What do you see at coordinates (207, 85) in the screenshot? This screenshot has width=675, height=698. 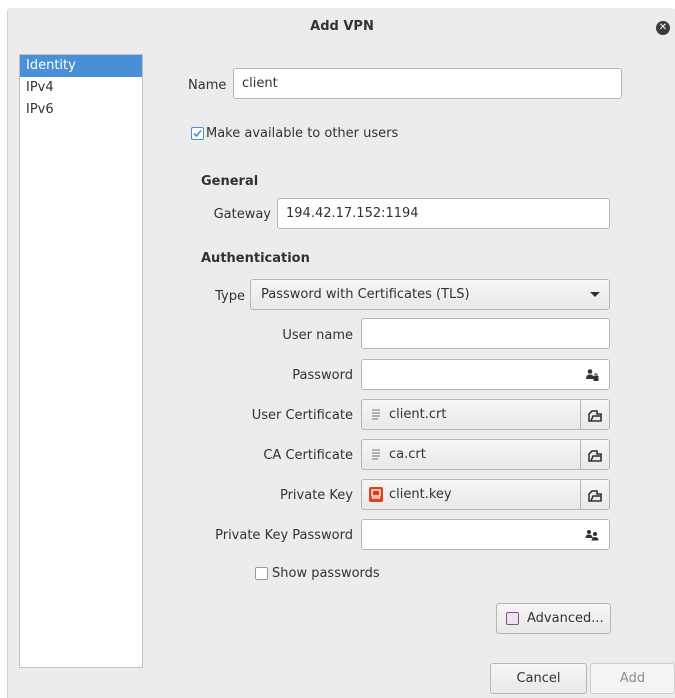 I see `name-label: Name` at bounding box center [207, 85].